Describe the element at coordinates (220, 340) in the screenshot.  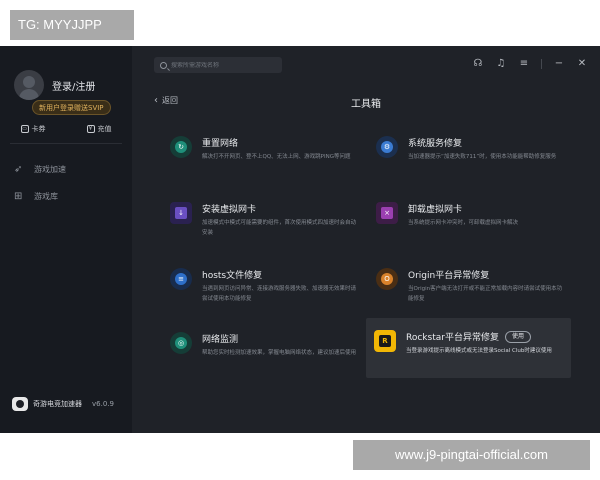
I see `tool-name: 网络监测` at that location.